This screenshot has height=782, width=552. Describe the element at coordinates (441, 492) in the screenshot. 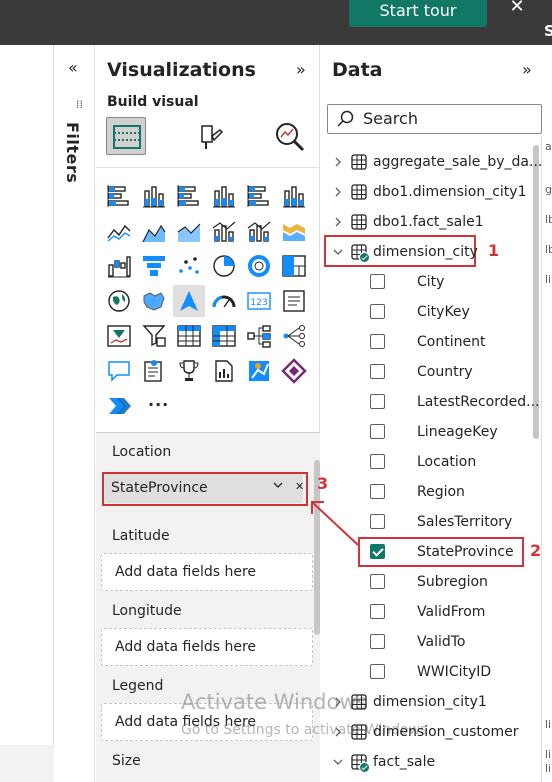

I see `field-item: Region` at that location.